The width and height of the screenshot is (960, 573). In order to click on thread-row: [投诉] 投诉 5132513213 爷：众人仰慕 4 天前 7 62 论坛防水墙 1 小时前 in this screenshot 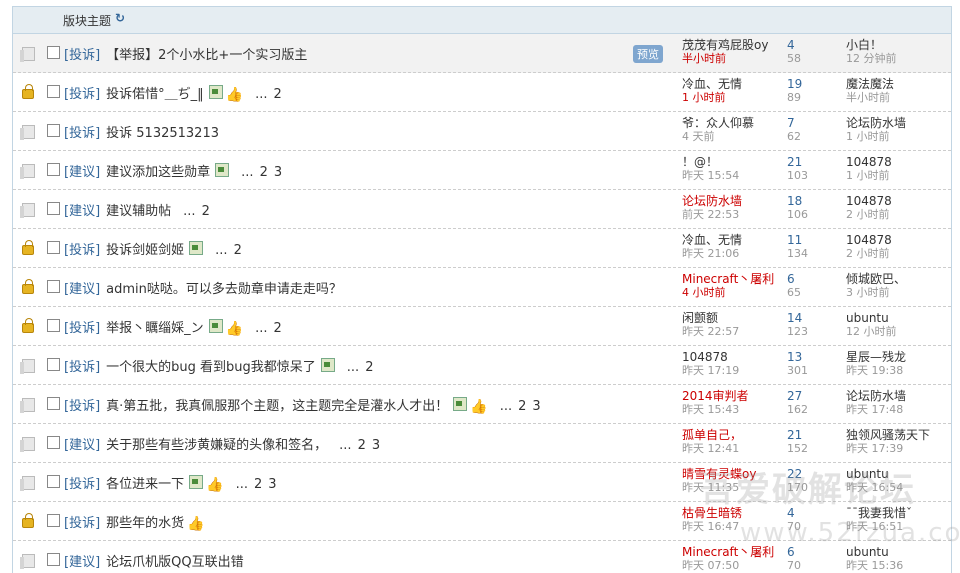, I will do `click(482, 131)`.